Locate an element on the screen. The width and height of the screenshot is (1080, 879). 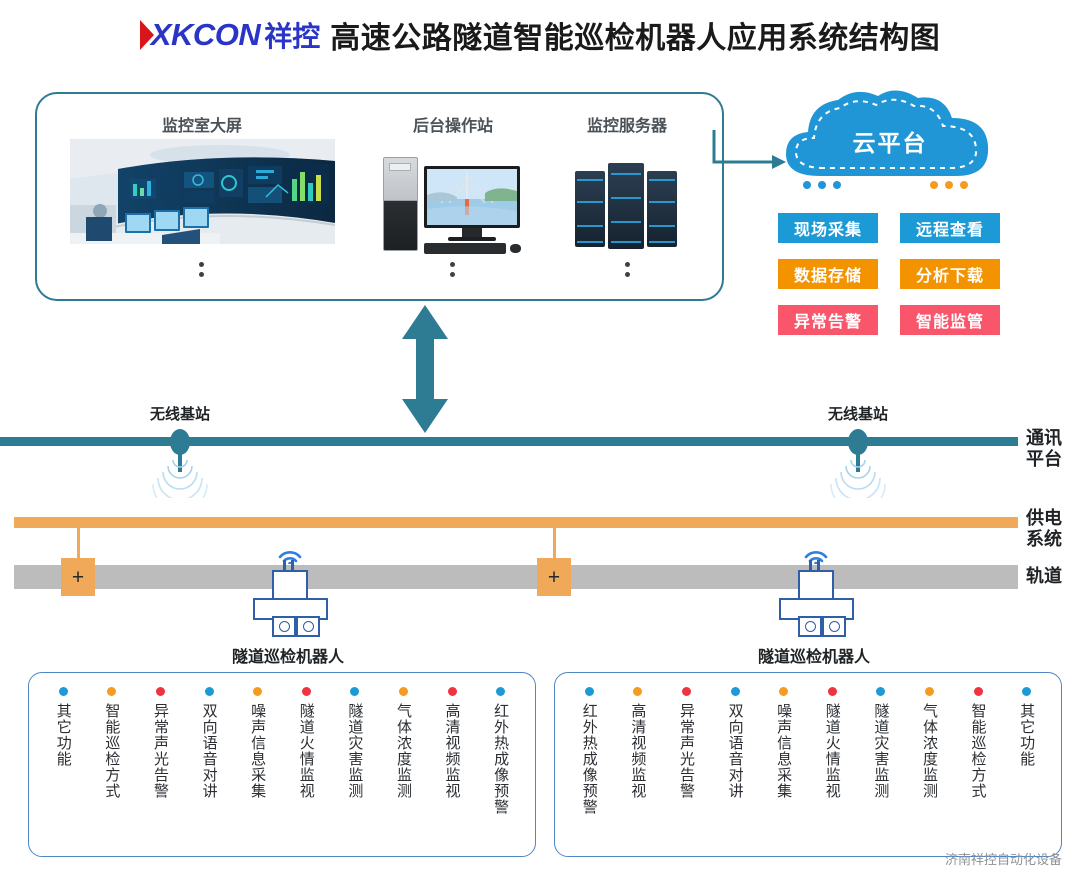
cloud-platform: 云平台 is located at coordinates (890, 135).